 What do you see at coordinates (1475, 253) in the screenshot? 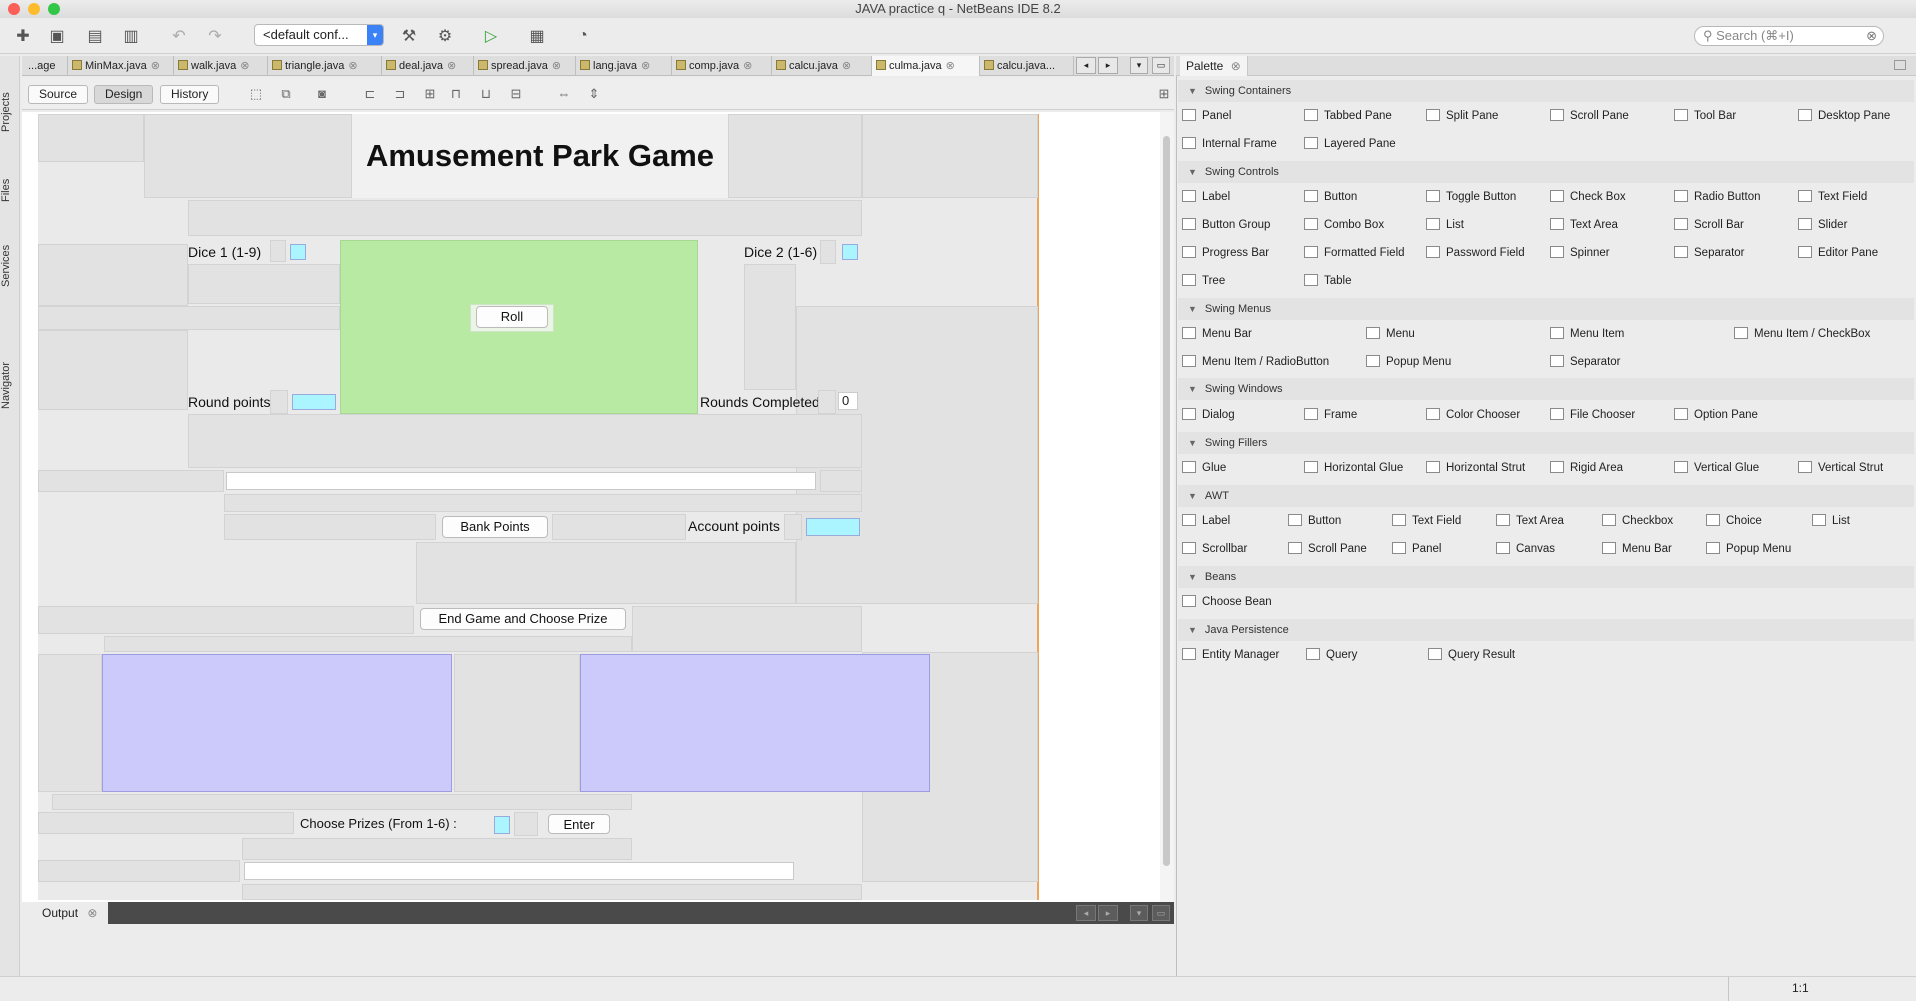
I see `palette-item: Password Field` at bounding box center [1475, 253].